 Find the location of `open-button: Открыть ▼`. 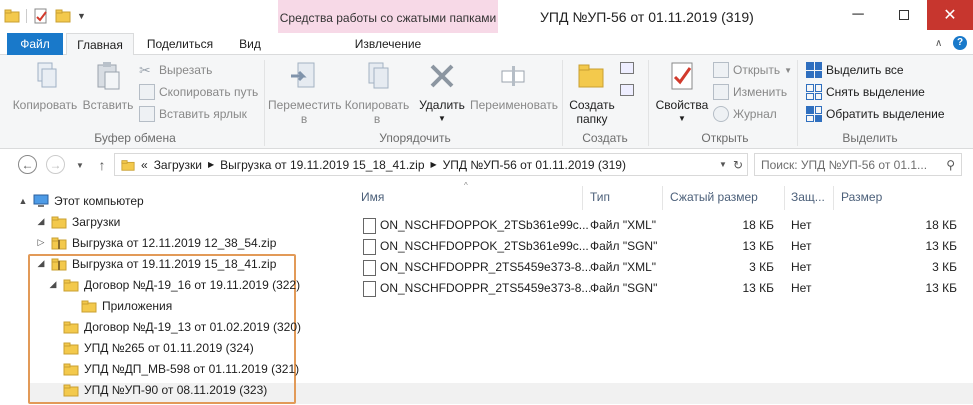

open-button: Открыть ▼ is located at coordinates (752, 70).